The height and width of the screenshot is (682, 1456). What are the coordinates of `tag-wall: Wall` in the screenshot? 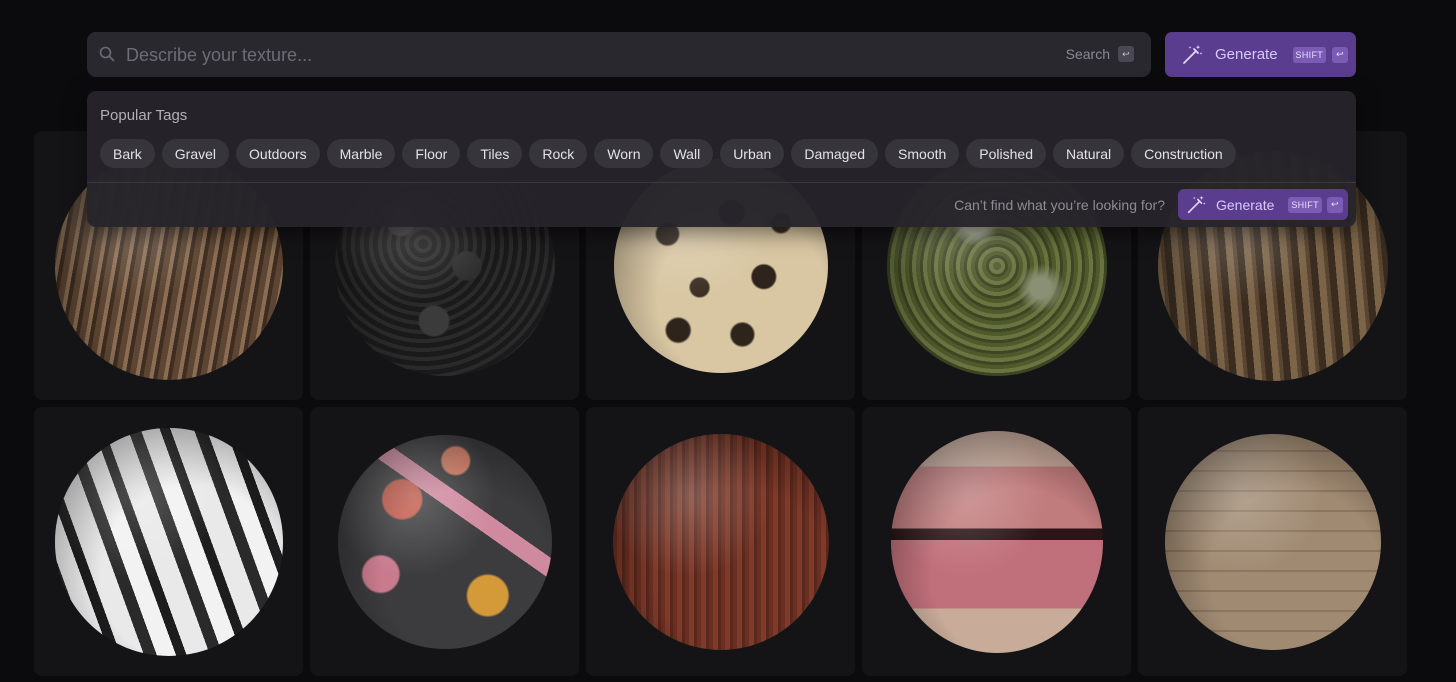 It's located at (687, 153).